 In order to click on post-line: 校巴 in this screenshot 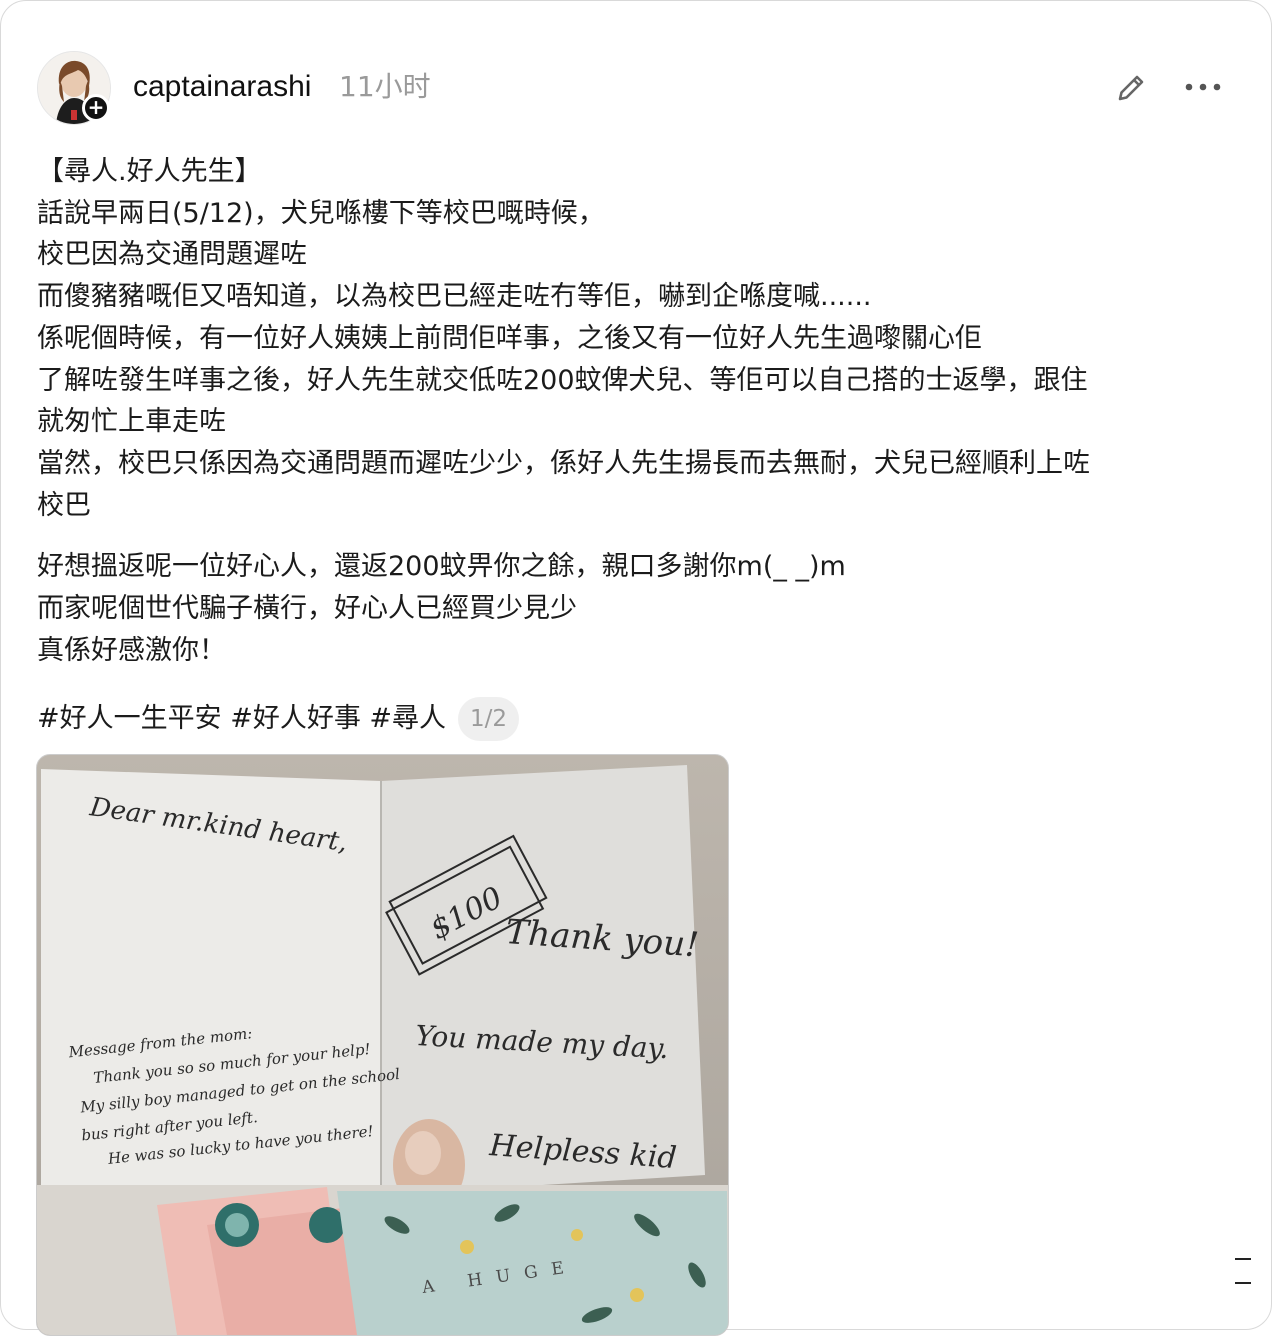, I will do `click(64, 505)`.